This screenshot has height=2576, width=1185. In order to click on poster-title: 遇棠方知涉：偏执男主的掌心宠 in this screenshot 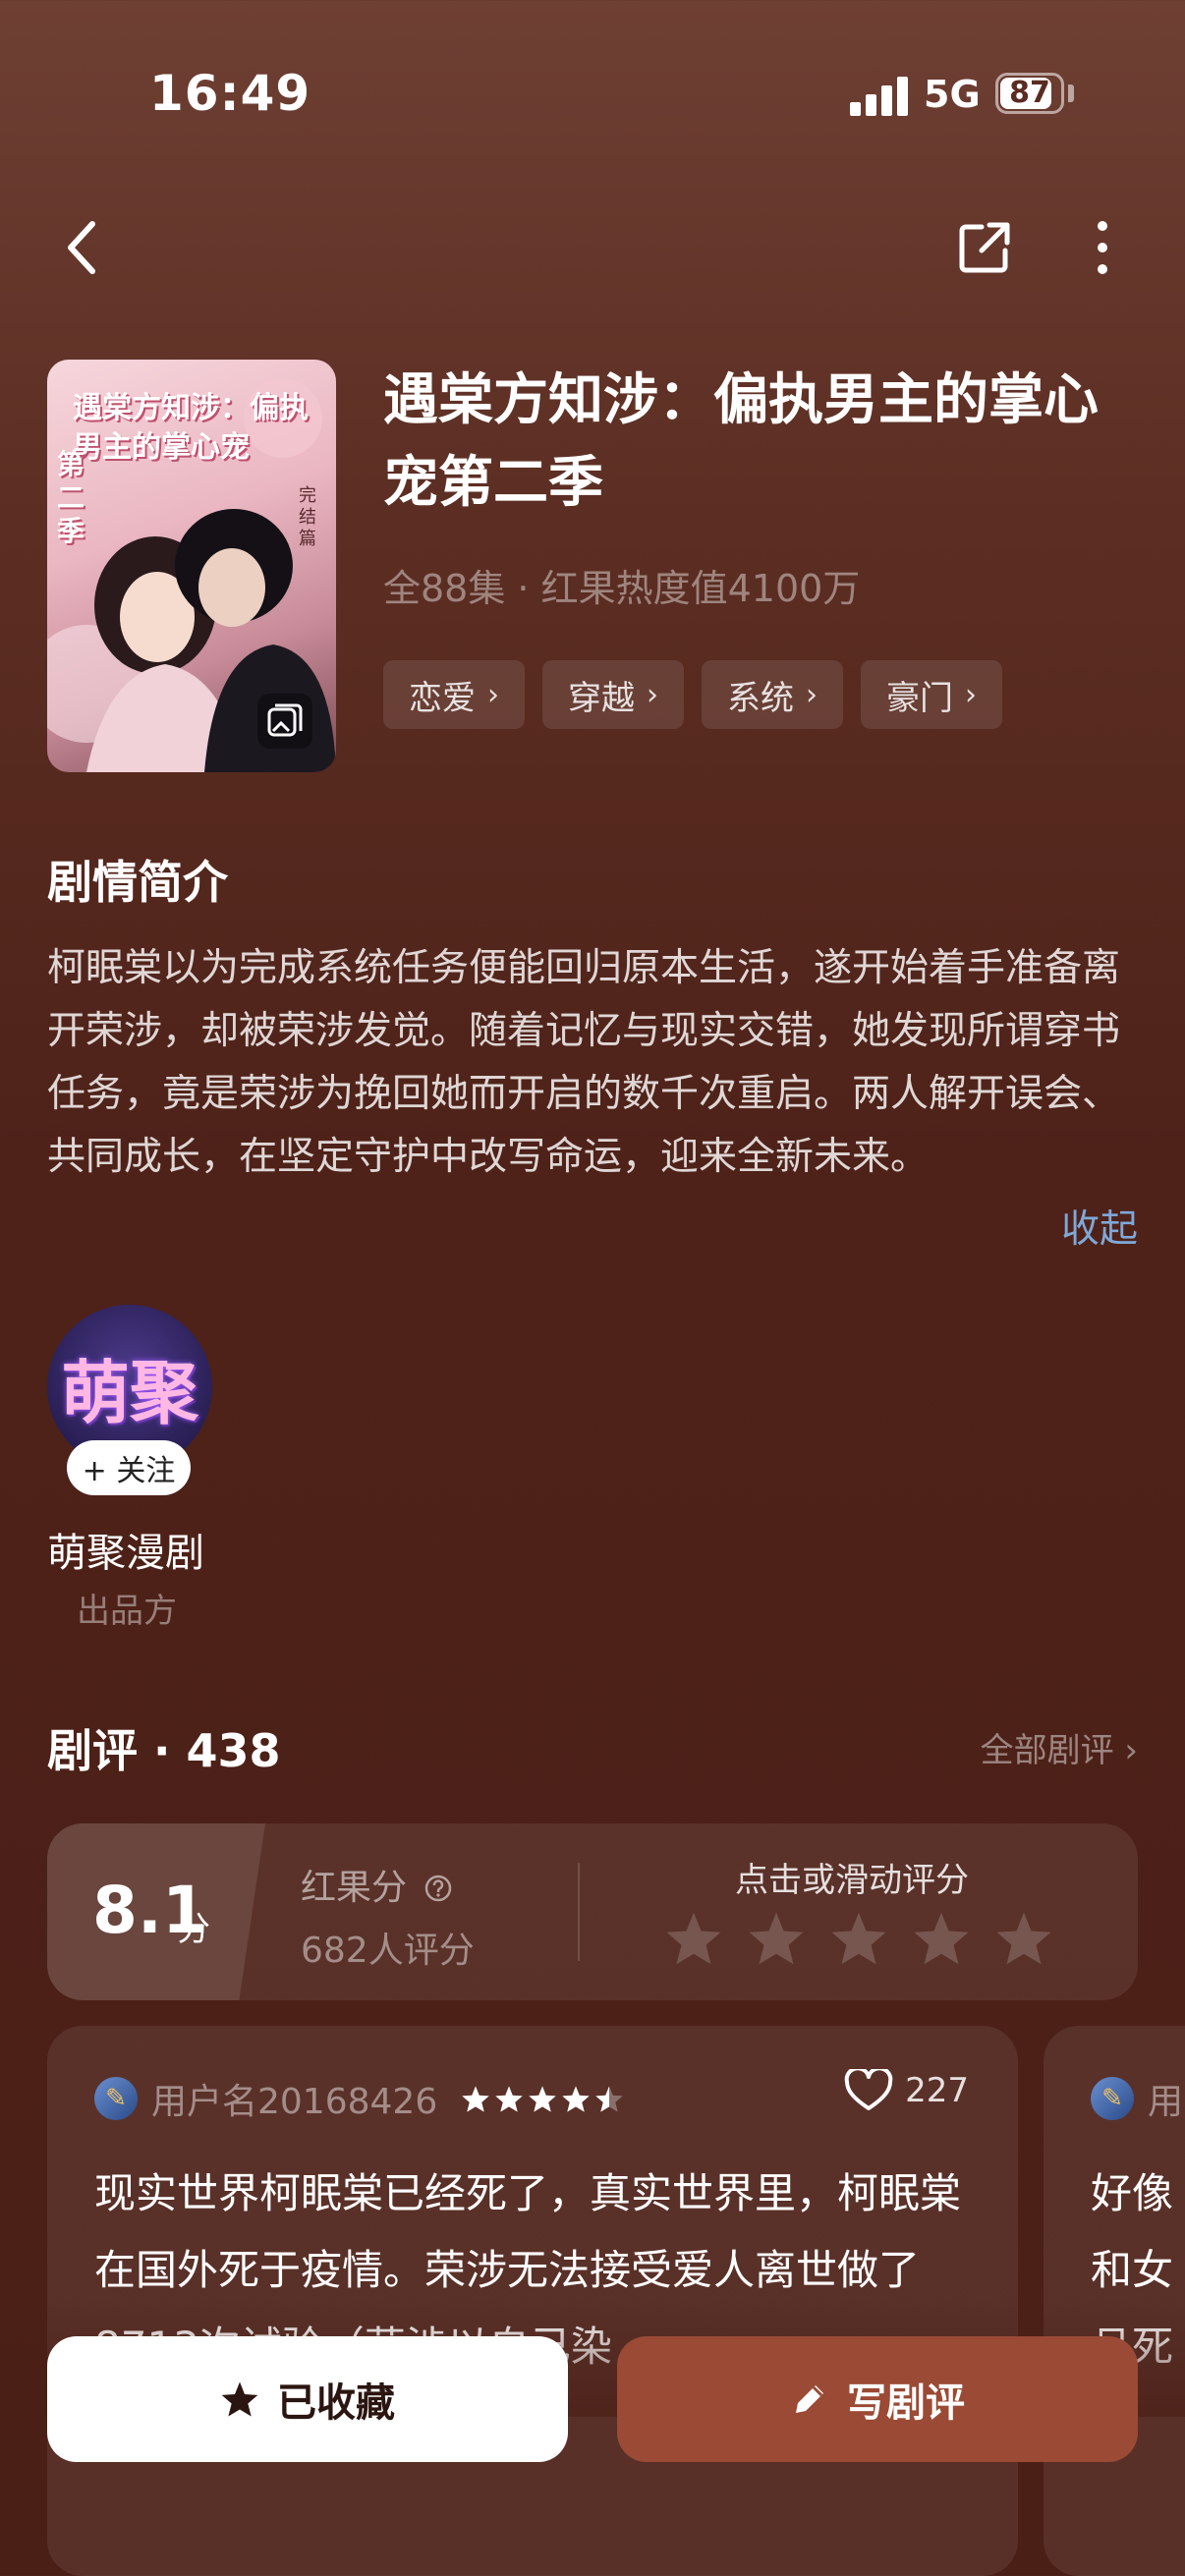, I will do `click(191, 428)`.